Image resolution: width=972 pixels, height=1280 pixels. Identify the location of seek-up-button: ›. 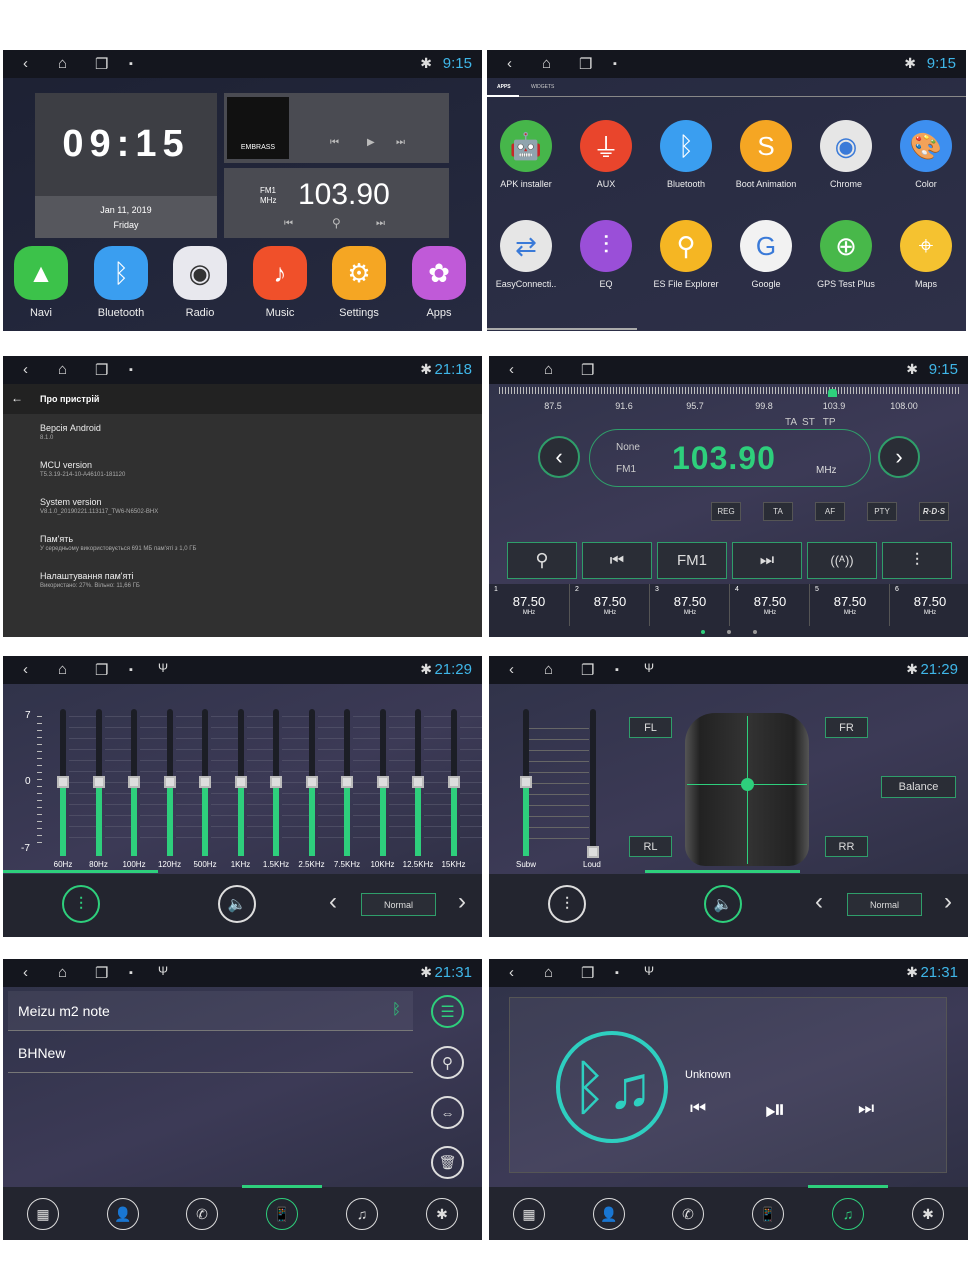
(899, 457).